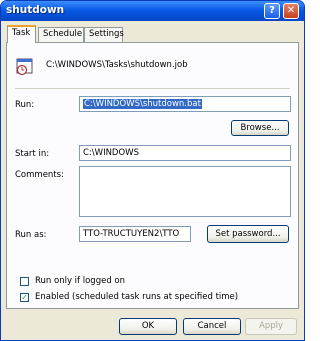  Describe the element at coordinates (117, 65) in the screenshot. I see `task-path: C:\WINDOWS\Tasks\shutdown.job` at that location.